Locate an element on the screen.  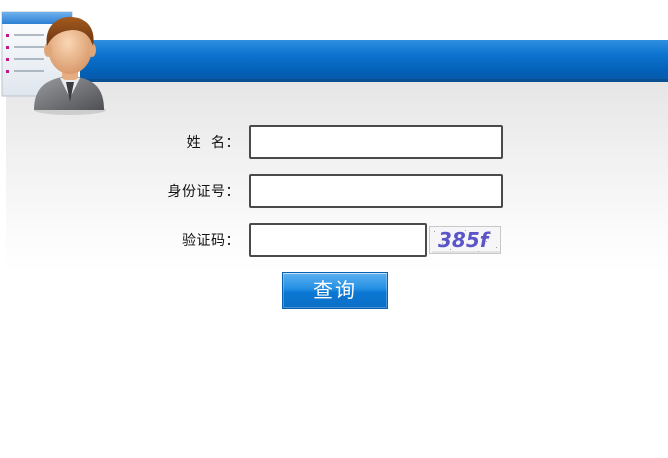
query-button-label: 查询 is located at coordinates (335, 290).